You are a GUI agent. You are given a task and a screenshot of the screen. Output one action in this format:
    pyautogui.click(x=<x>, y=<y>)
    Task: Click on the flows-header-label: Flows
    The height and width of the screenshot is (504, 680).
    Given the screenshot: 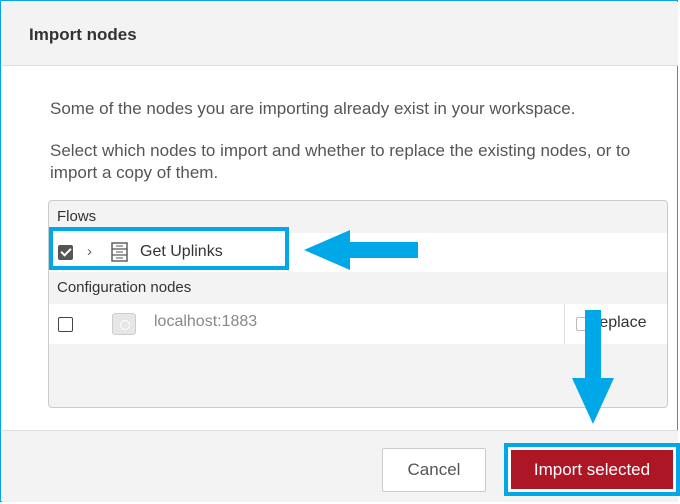 What is the action you would take?
    pyautogui.click(x=77, y=216)
    